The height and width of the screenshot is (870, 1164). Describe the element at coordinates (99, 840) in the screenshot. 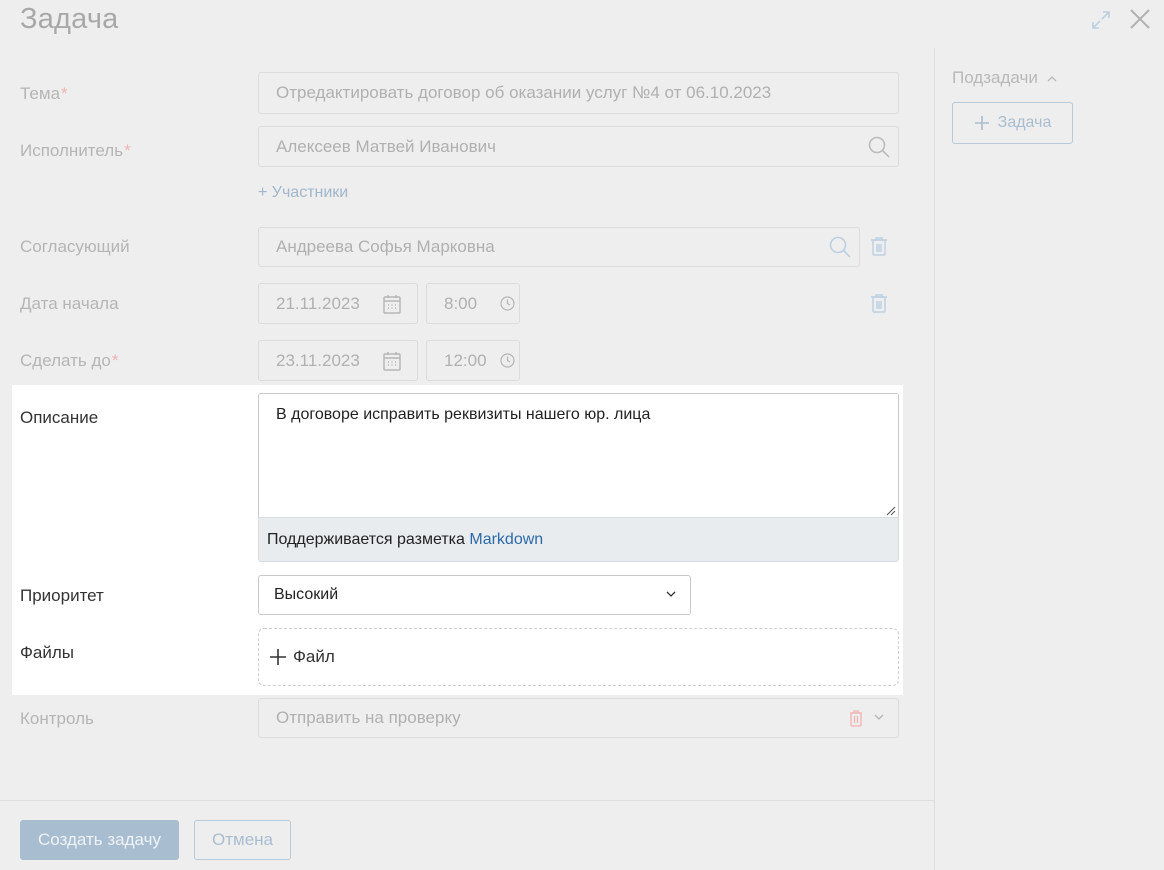

I see `create-task-button: Создать задачу` at that location.